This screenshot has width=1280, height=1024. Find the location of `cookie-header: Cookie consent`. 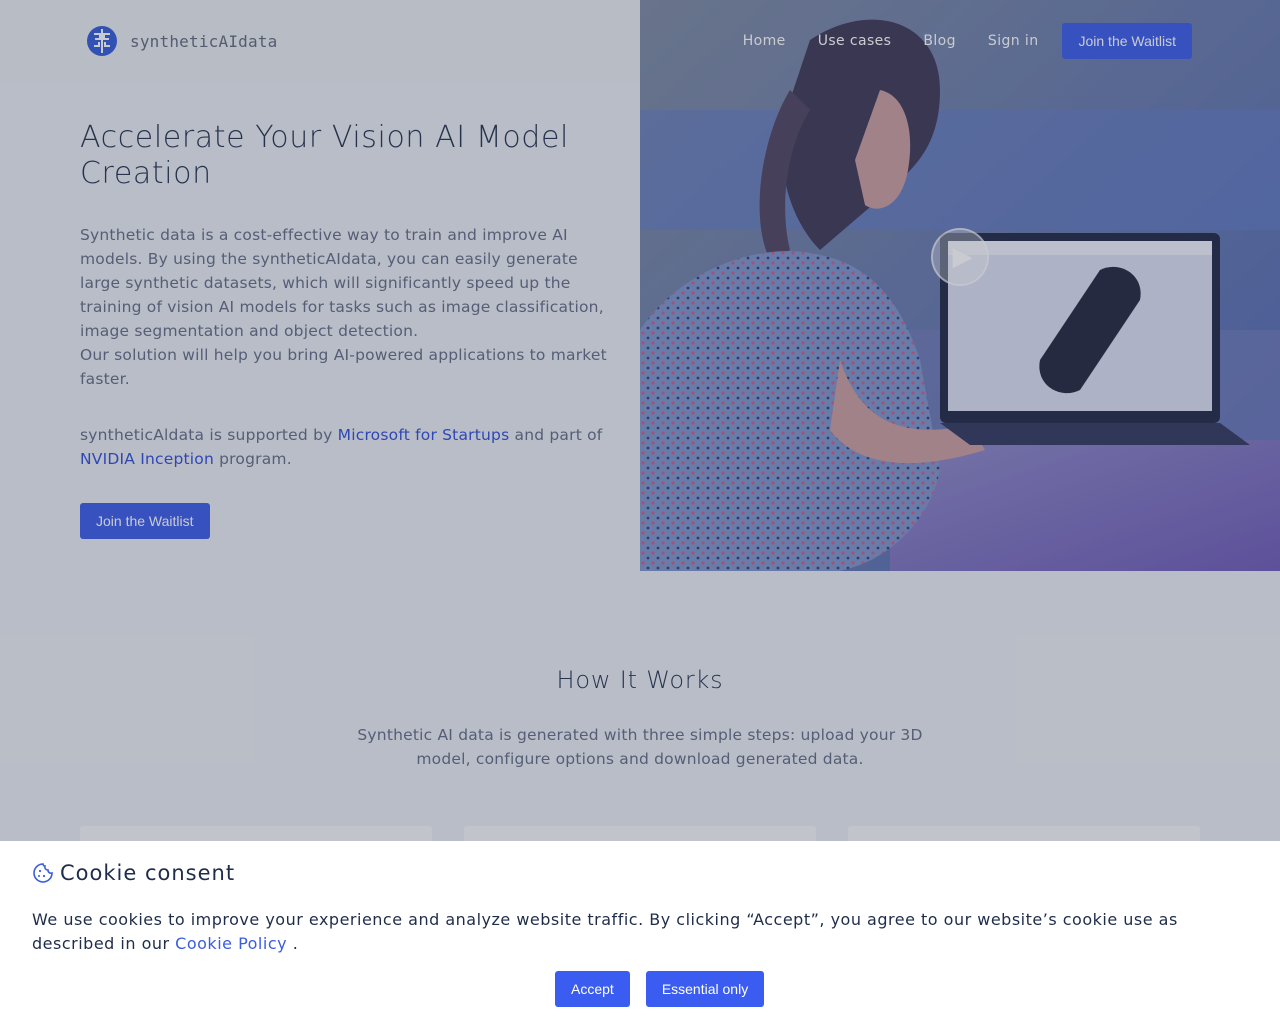

cookie-header: Cookie consent is located at coordinates (133, 873).